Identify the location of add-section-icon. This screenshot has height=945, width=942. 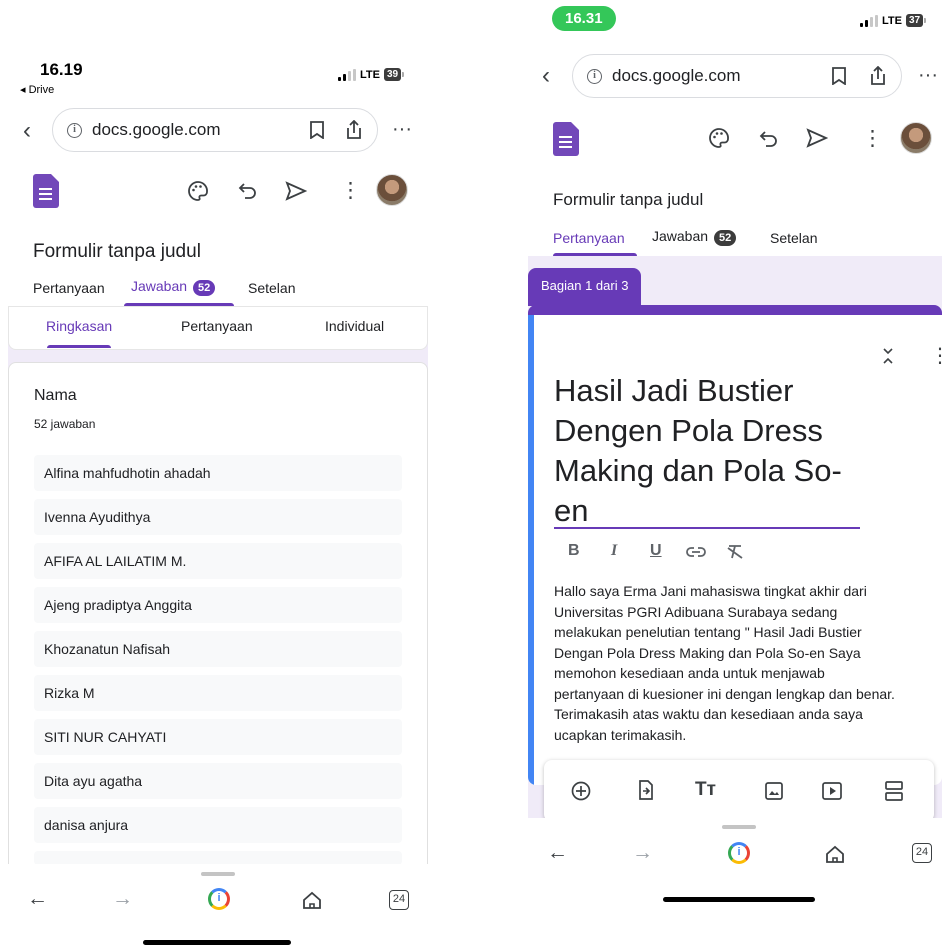
(894, 791).